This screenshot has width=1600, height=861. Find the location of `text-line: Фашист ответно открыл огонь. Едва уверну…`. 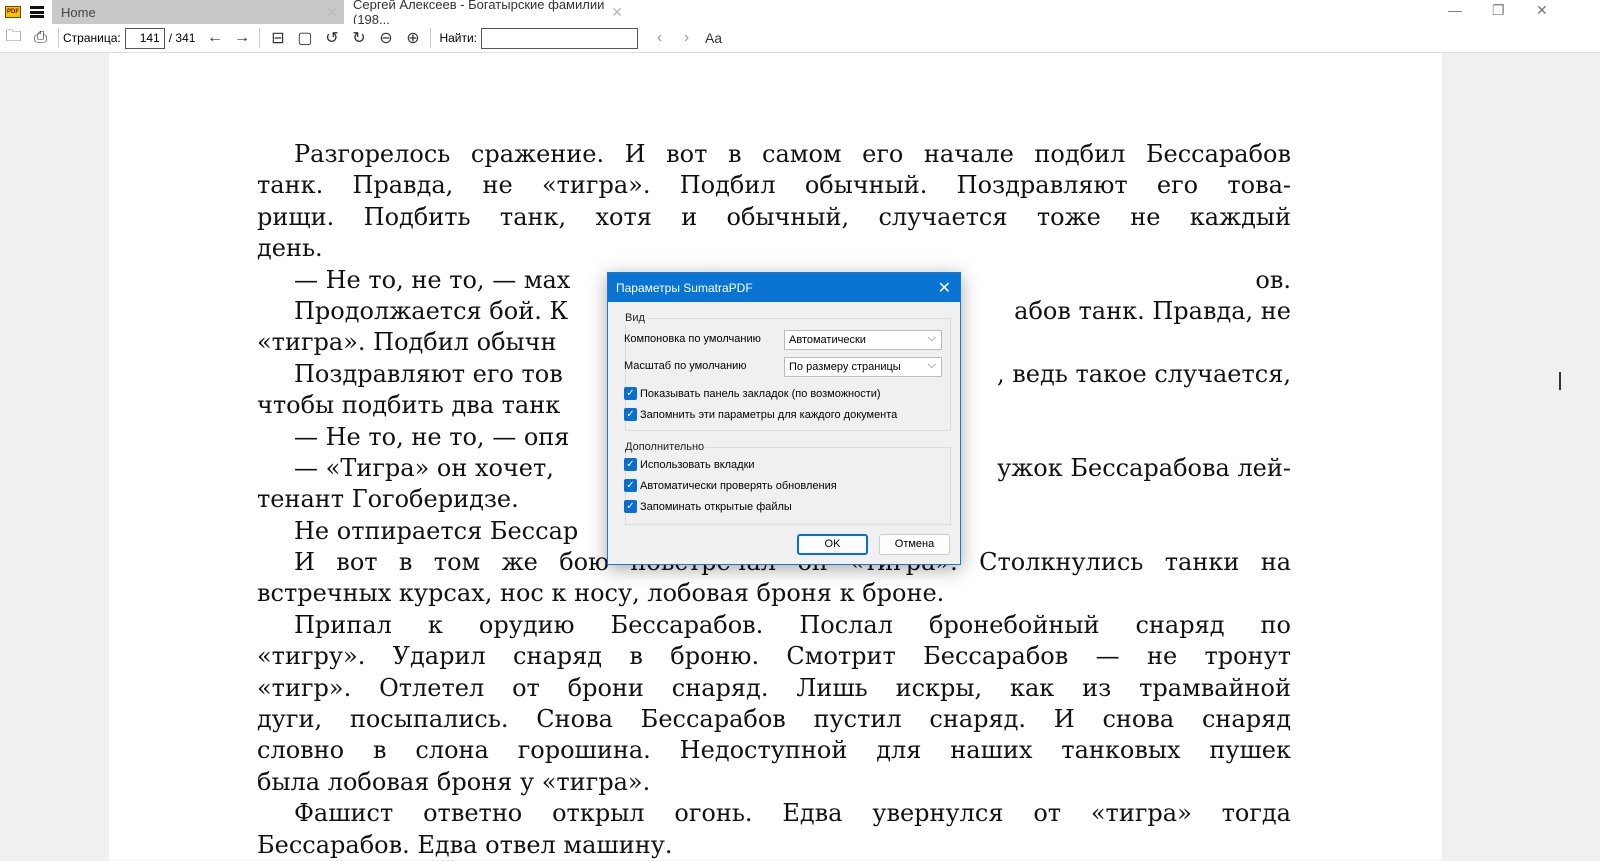

text-line: Фашист ответно открыл огонь. Едва уверну… is located at coordinates (792, 813).